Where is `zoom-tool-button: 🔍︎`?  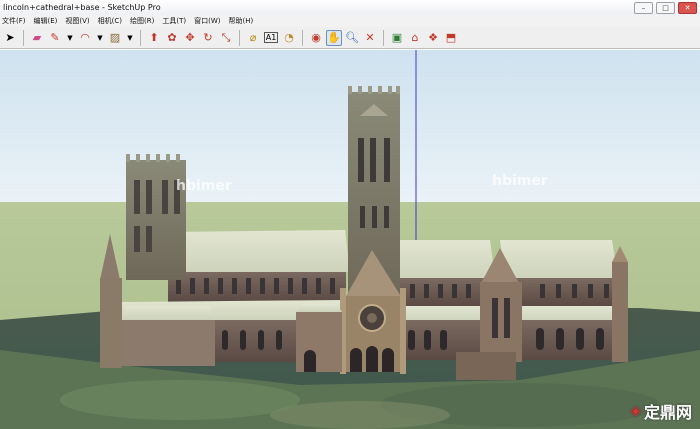
zoom-tool-button: 🔍︎ is located at coordinates (352, 38).